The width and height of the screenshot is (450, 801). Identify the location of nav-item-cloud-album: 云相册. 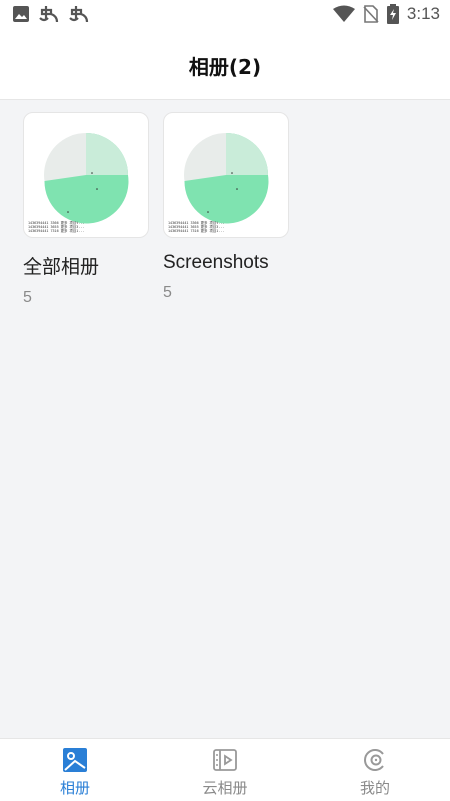
(225, 770).